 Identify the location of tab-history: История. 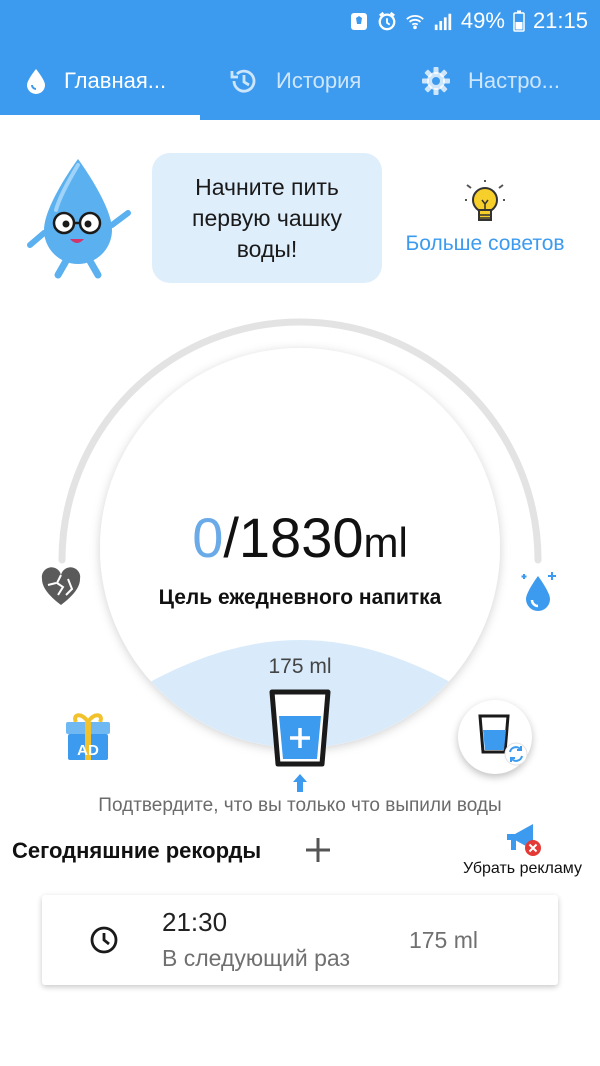
(294, 81).